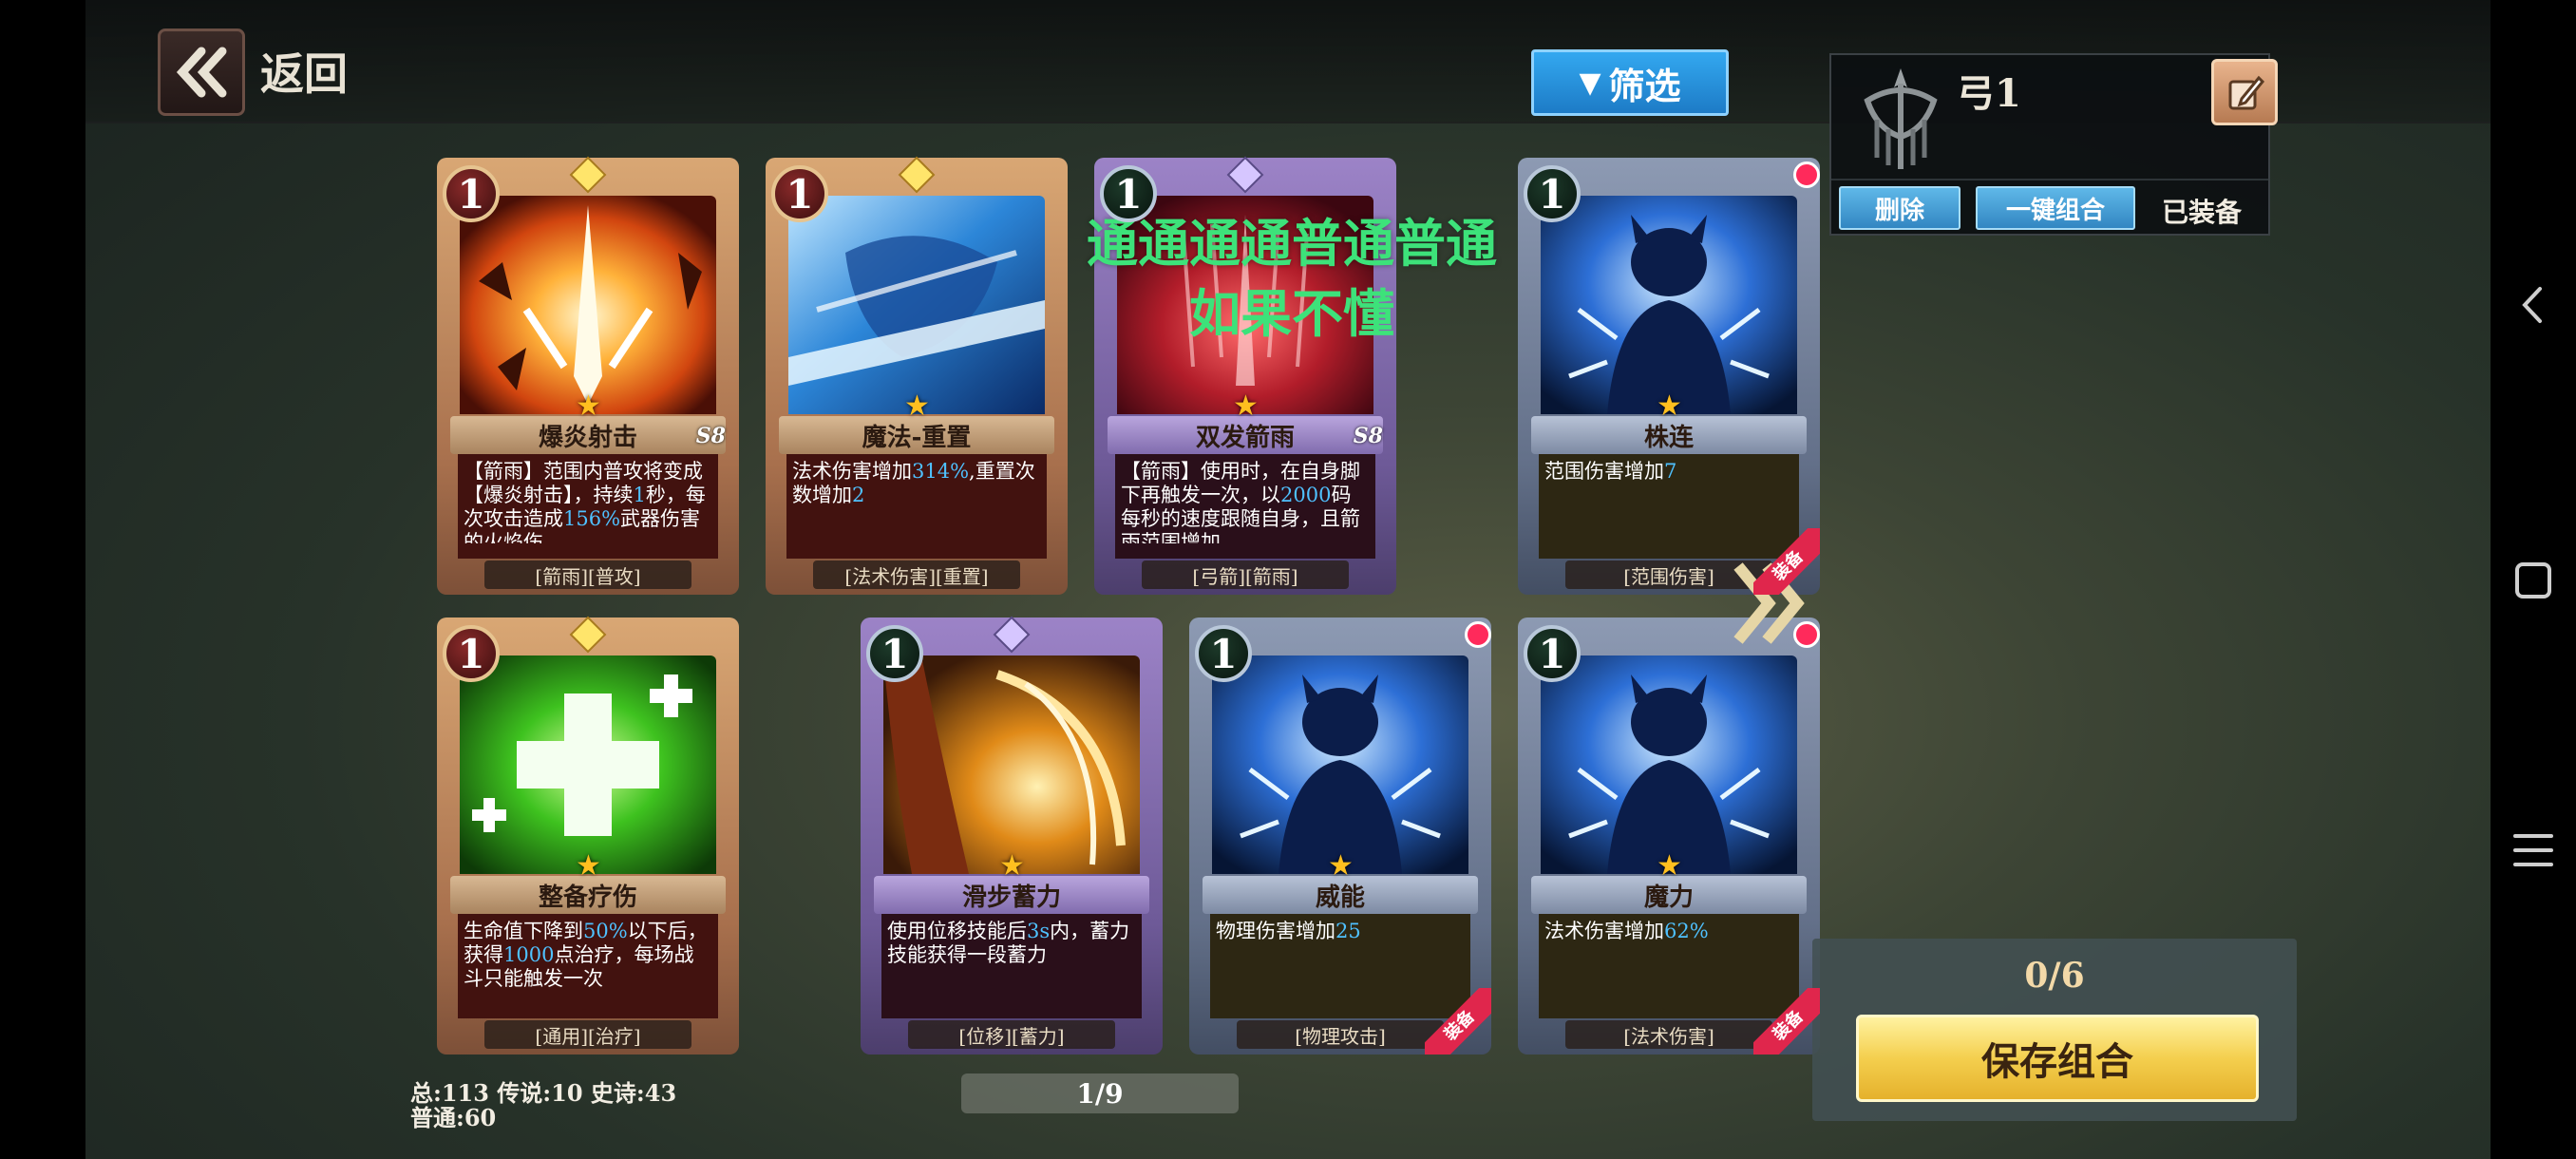  Describe the element at coordinates (1901, 118) in the screenshot. I see `bow-class-icon` at that location.